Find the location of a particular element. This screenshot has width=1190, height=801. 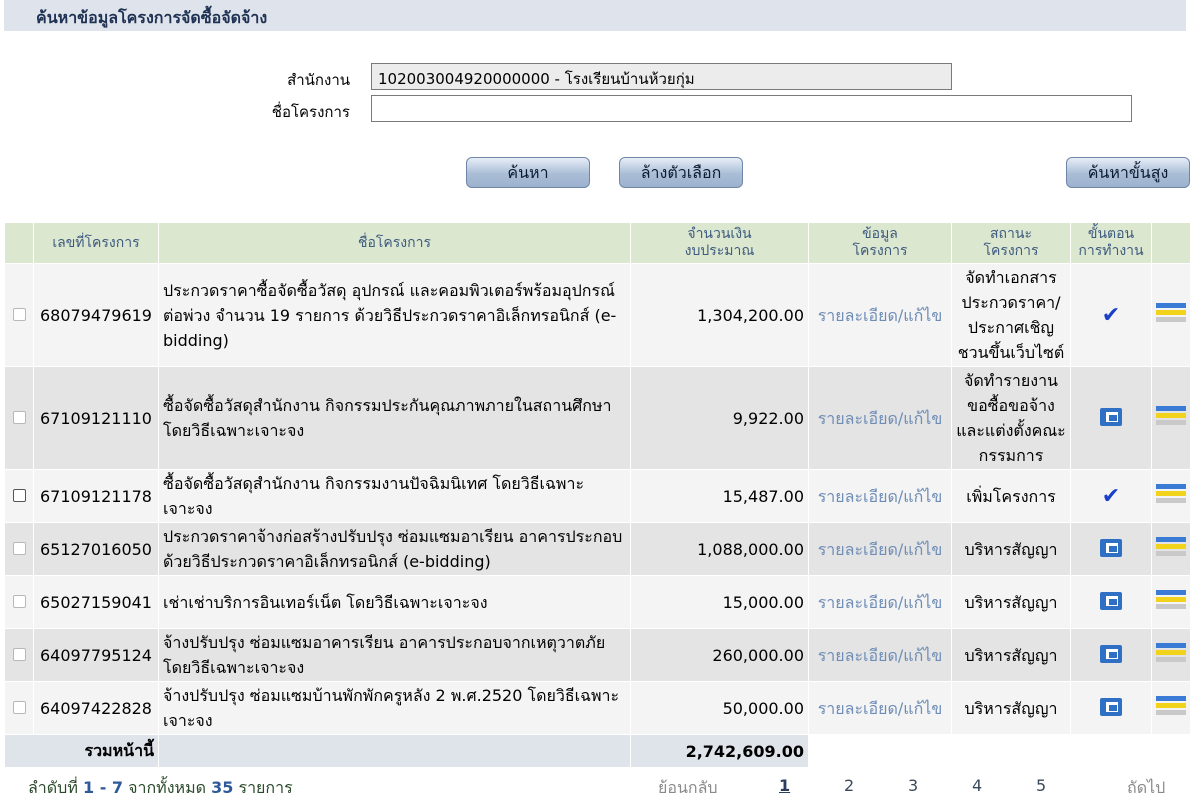

total-label: รวมหน้านี้ is located at coordinates (81, 751).